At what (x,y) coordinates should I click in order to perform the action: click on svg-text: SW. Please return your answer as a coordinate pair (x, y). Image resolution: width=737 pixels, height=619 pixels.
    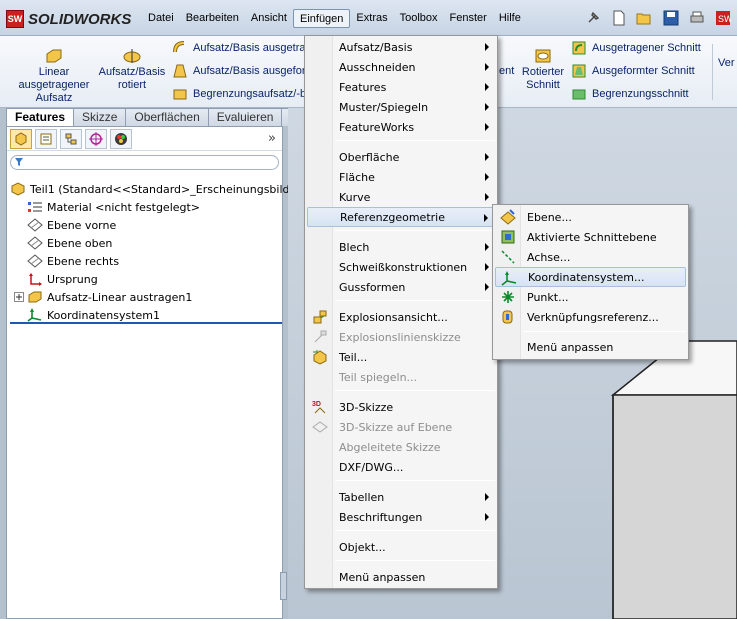
    Looking at the image, I should click on (724, 19).